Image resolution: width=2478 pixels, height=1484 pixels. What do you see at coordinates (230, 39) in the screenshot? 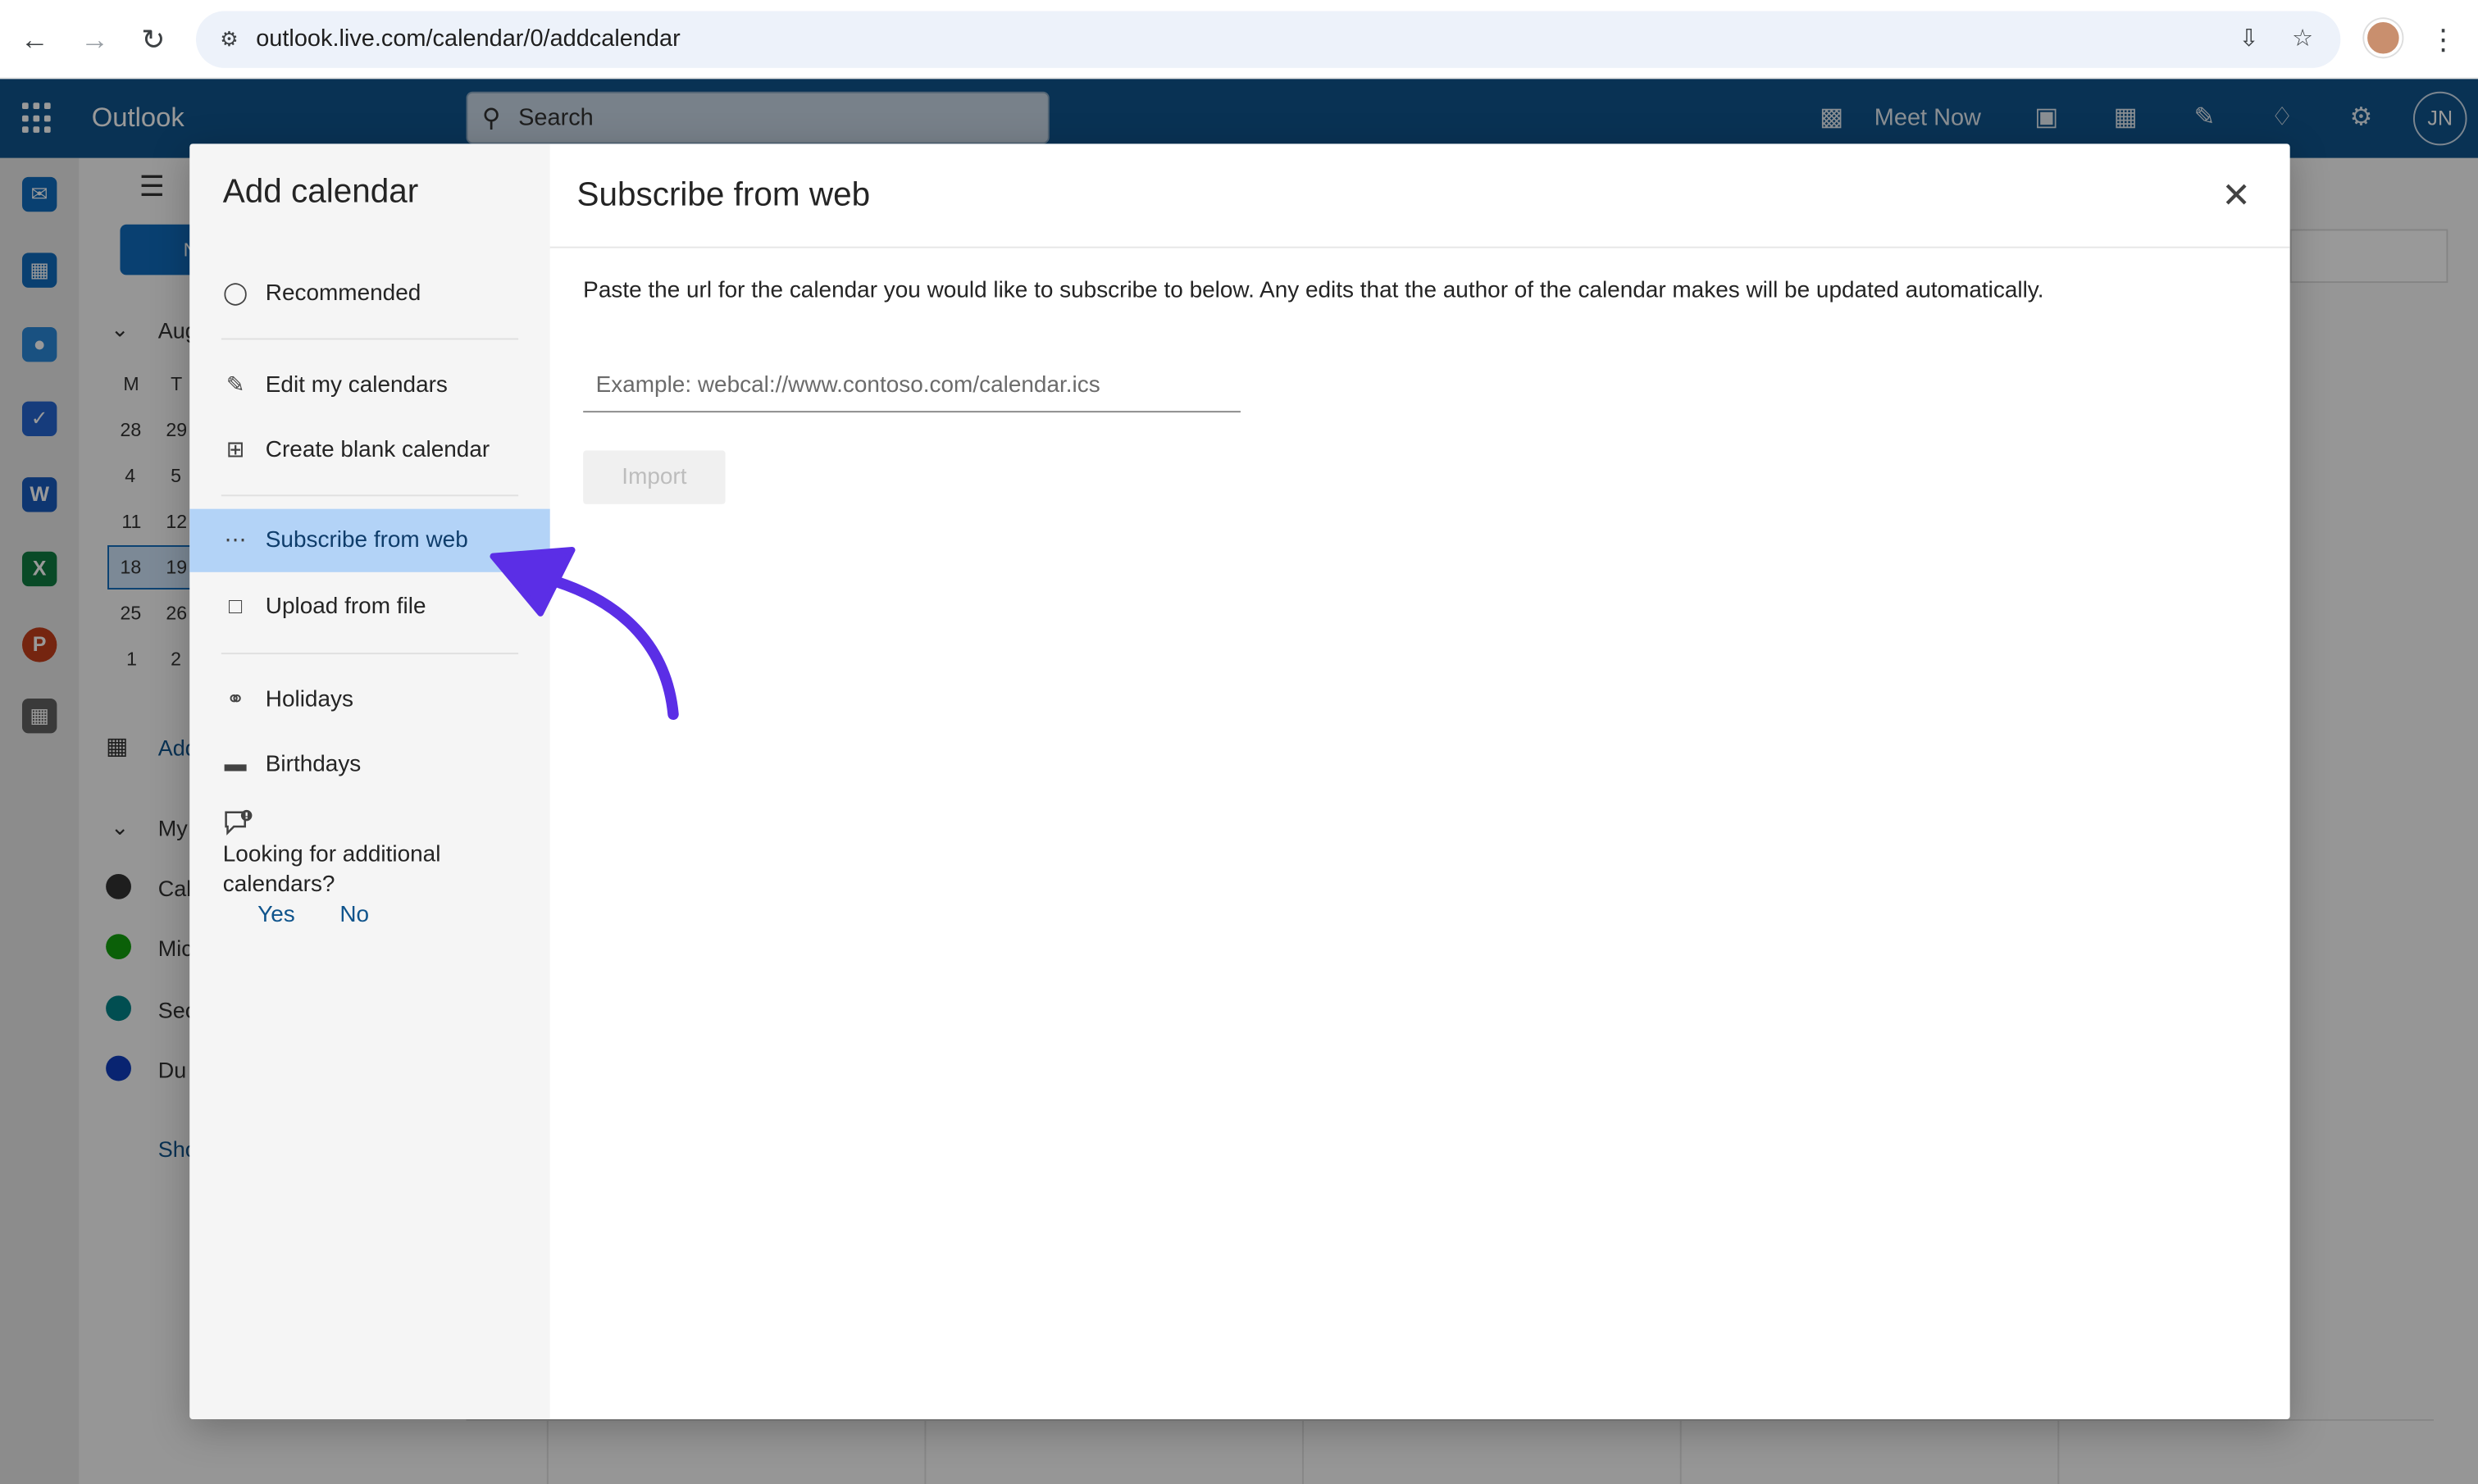
I see `site-settings-icon: ⚙` at bounding box center [230, 39].